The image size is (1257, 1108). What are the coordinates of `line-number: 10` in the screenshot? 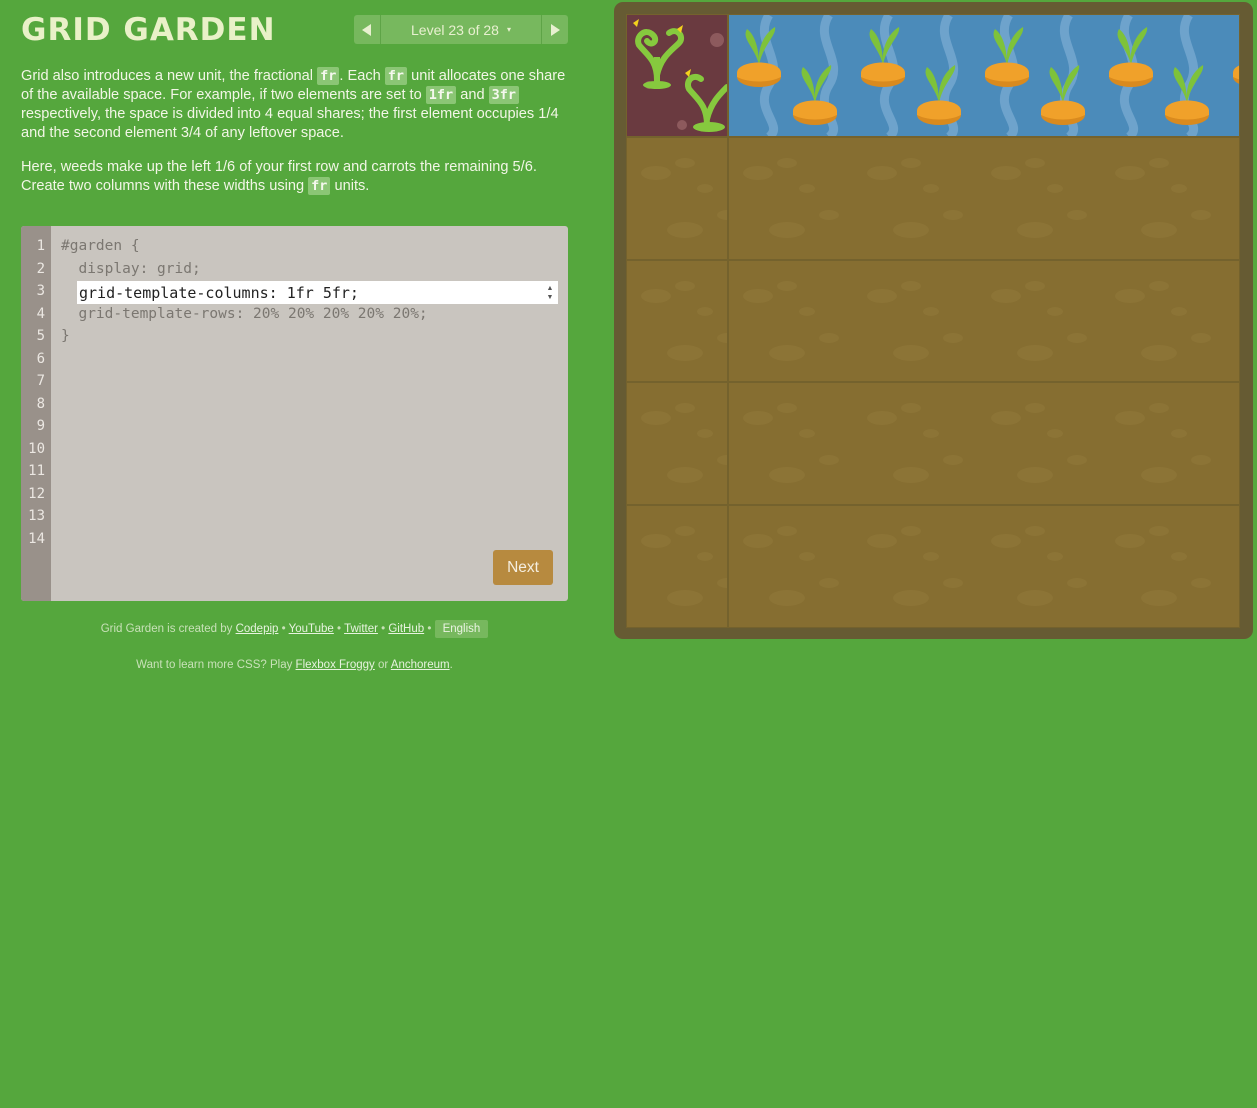 It's located at (36, 449).